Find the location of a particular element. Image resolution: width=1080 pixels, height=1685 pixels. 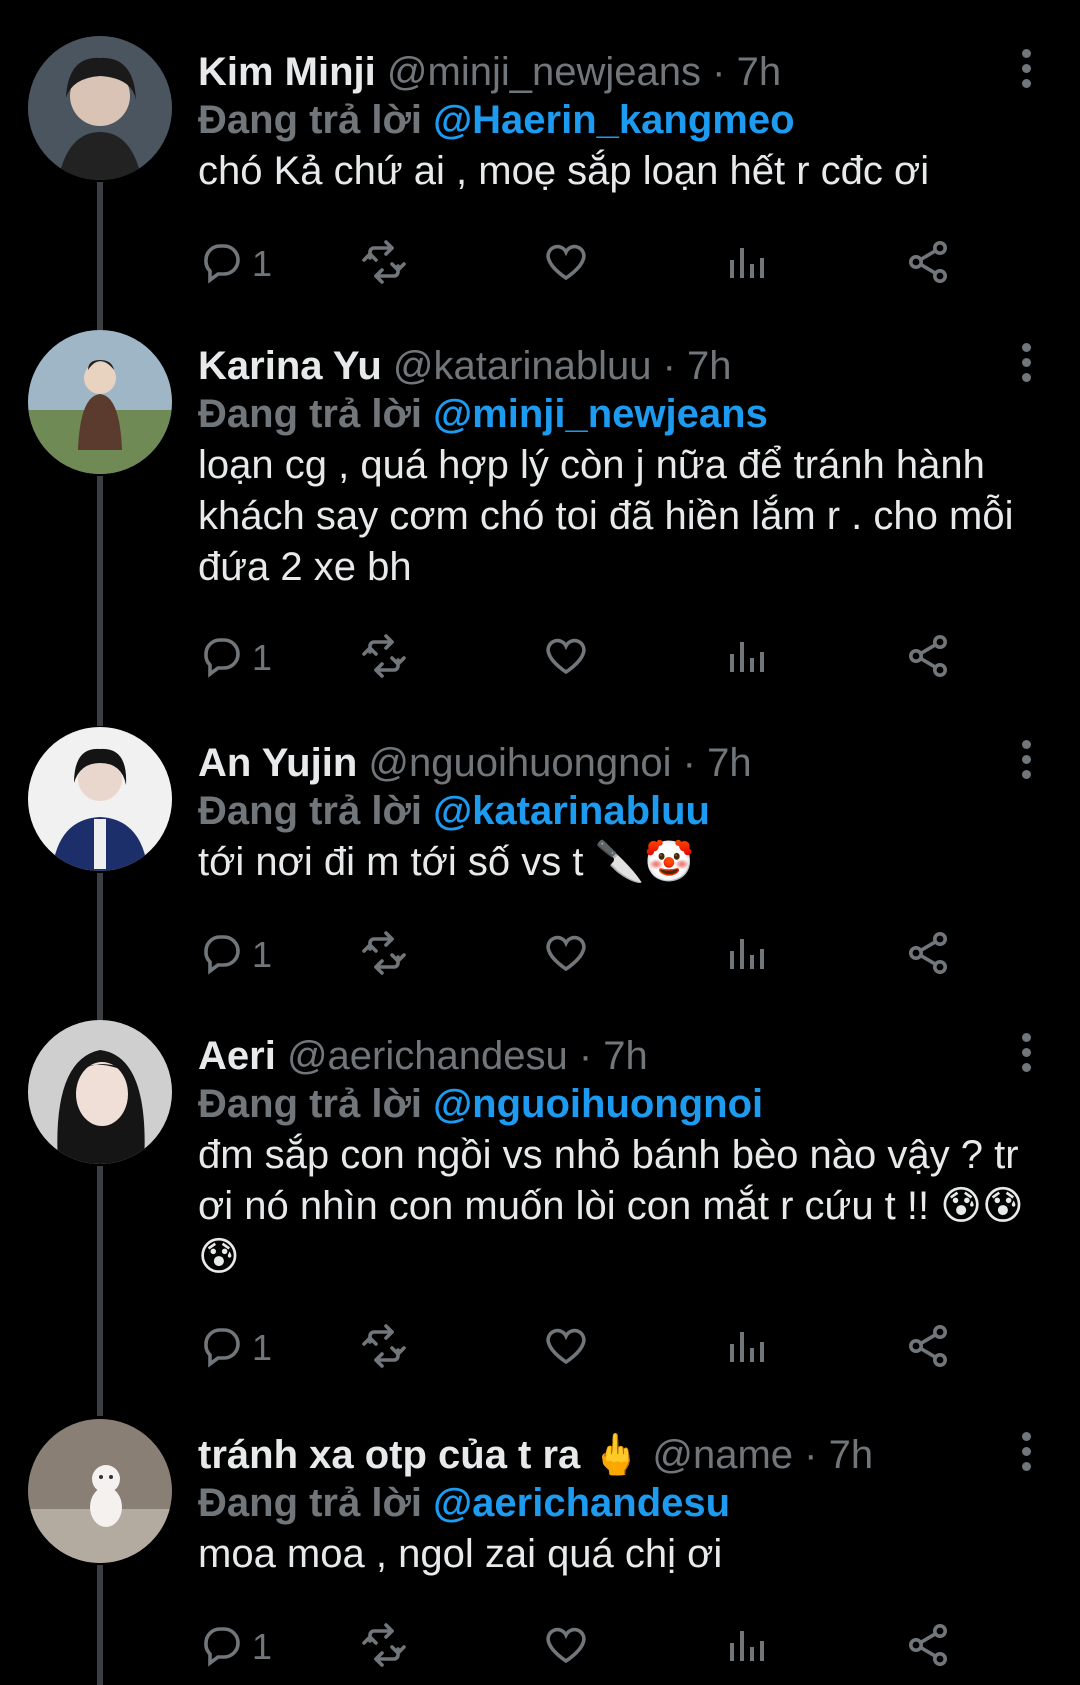

reply-icon is located at coordinates (222, 1348).